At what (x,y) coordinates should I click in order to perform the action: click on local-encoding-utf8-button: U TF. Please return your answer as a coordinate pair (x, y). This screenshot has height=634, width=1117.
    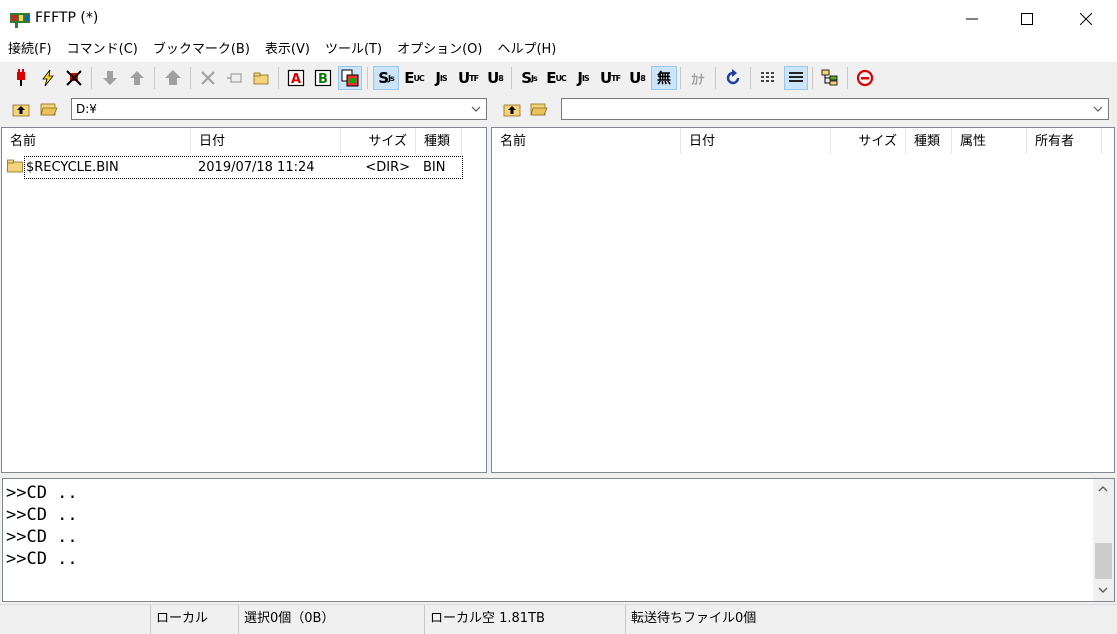
    Looking at the image, I should click on (468, 78).